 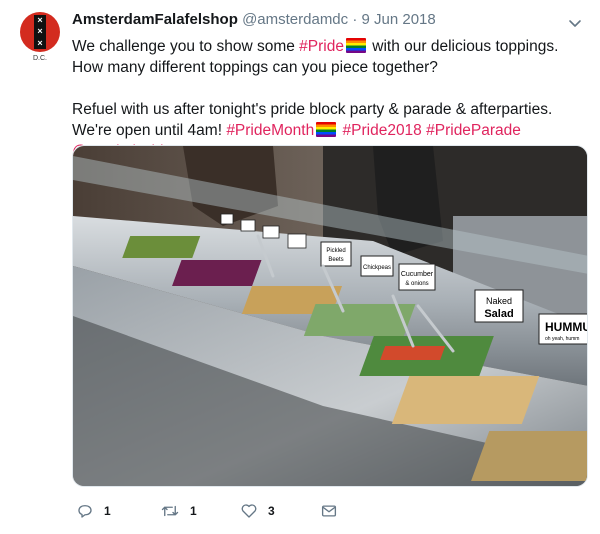 What do you see at coordinates (465, 400) in the screenshot?
I see `tray-hummus` at bounding box center [465, 400].